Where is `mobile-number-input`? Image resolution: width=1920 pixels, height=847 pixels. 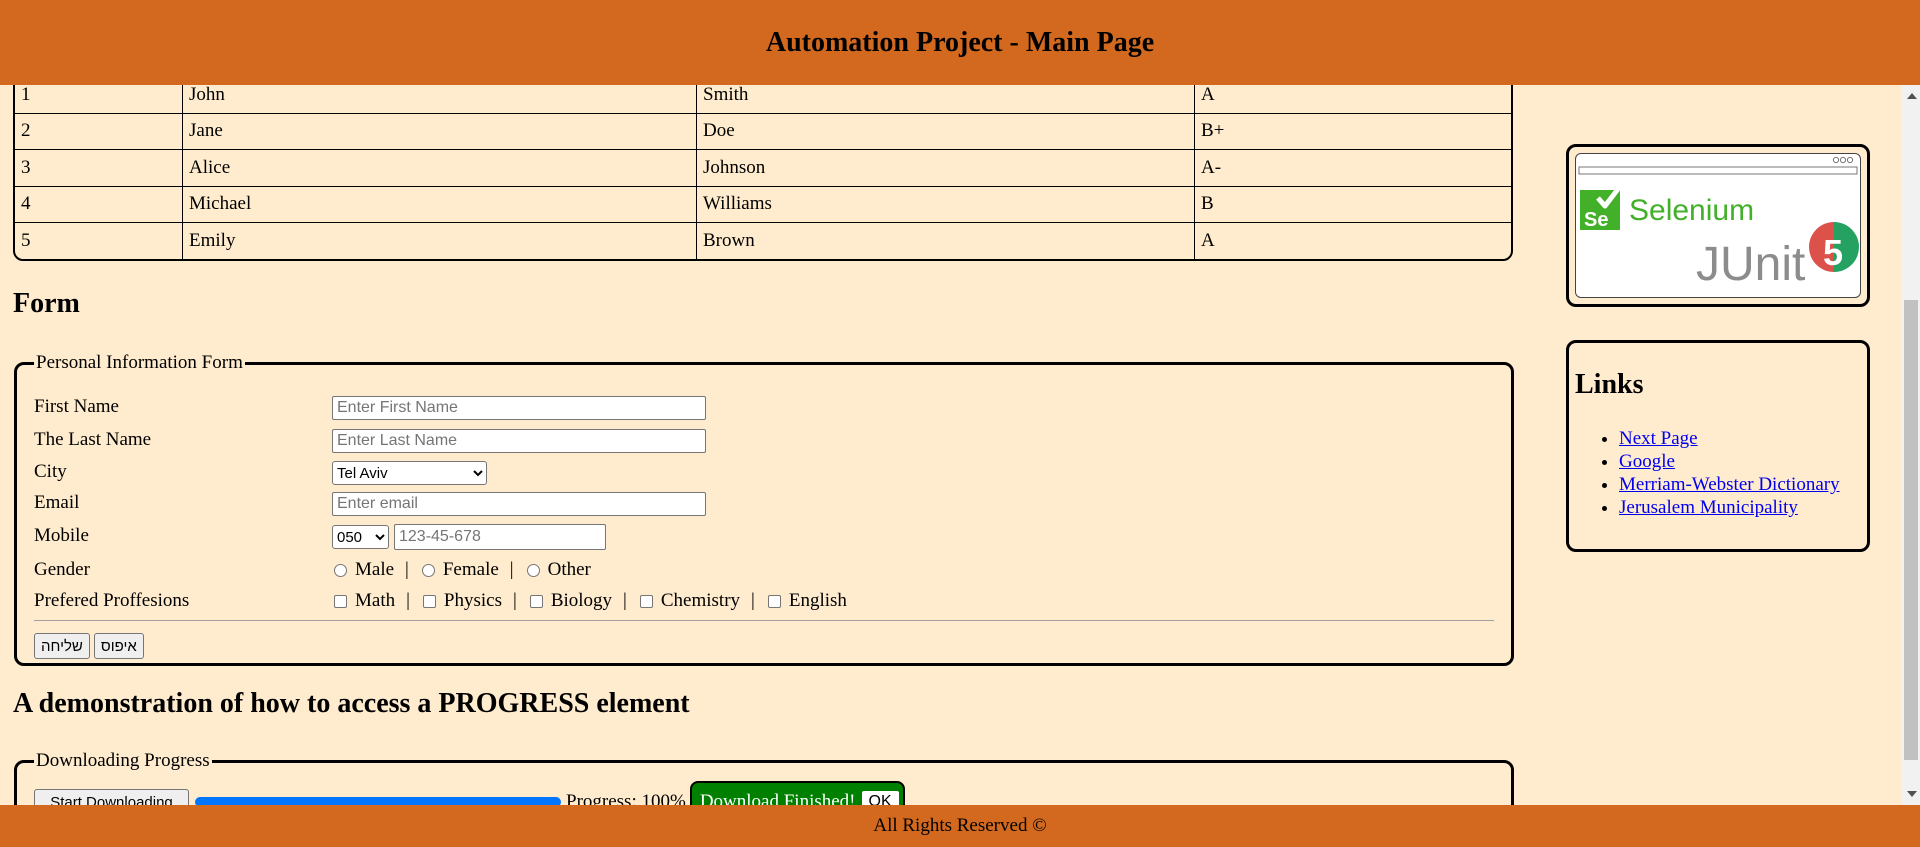 mobile-number-input is located at coordinates (500, 537).